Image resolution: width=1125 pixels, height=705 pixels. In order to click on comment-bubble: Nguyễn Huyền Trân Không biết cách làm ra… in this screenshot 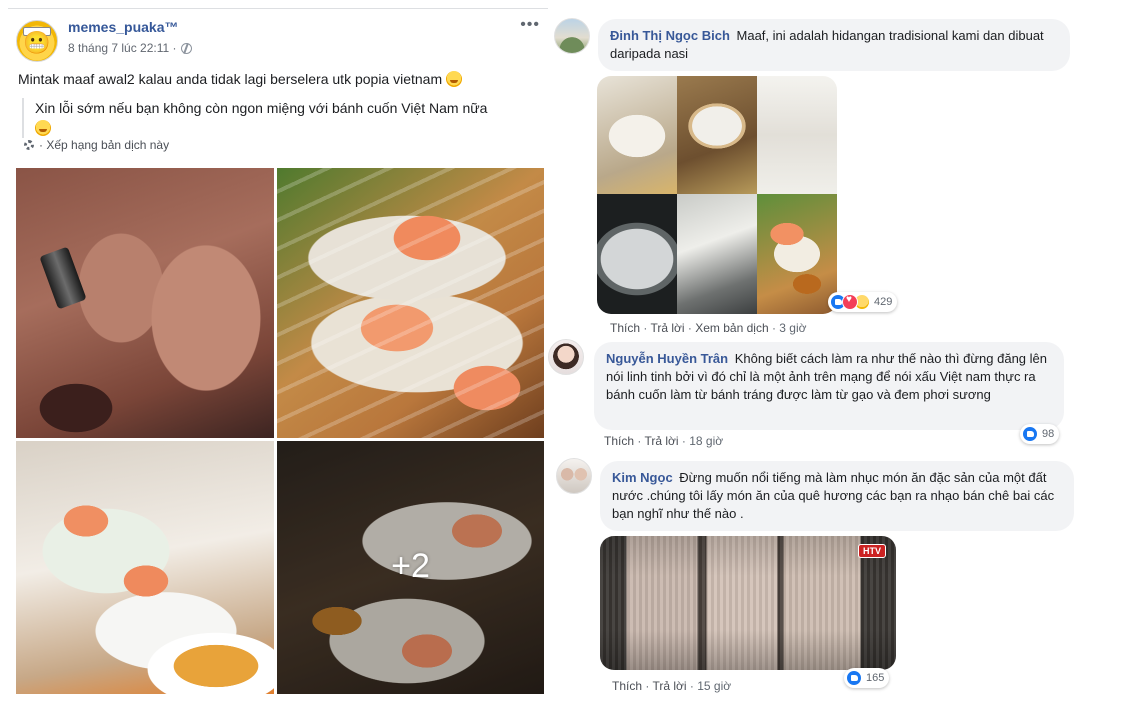, I will do `click(829, 386)`.